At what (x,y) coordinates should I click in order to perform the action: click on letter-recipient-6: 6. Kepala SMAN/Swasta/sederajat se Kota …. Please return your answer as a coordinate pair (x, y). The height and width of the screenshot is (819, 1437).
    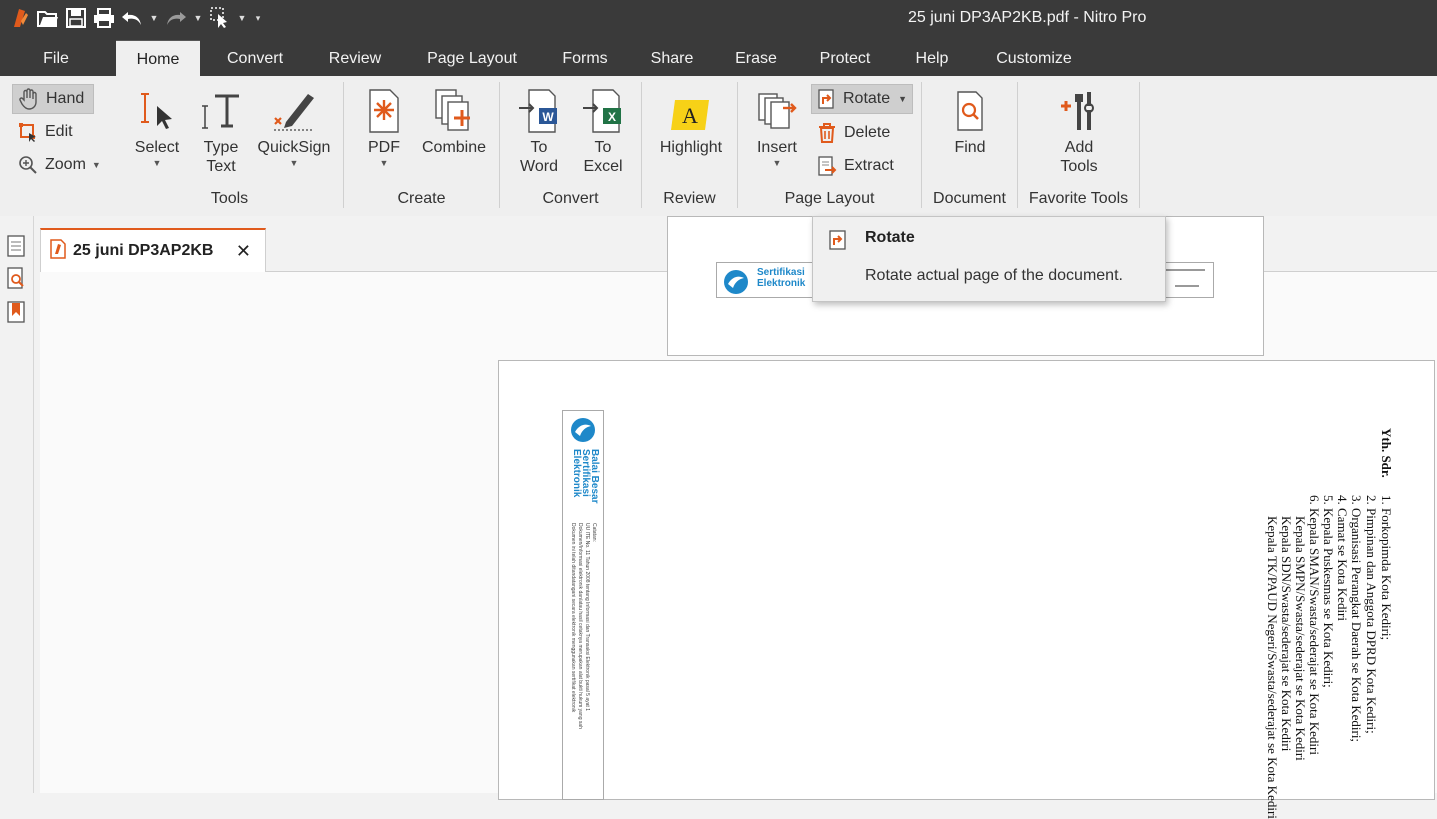
    Looking at the image, I should click on (1314, 625).